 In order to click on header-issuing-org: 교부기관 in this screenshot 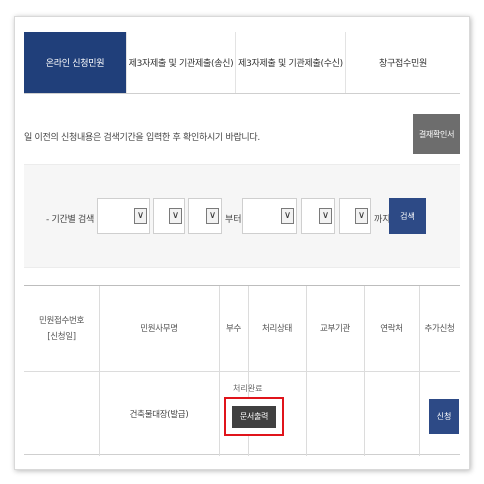, I will do `click(335, 328)`.